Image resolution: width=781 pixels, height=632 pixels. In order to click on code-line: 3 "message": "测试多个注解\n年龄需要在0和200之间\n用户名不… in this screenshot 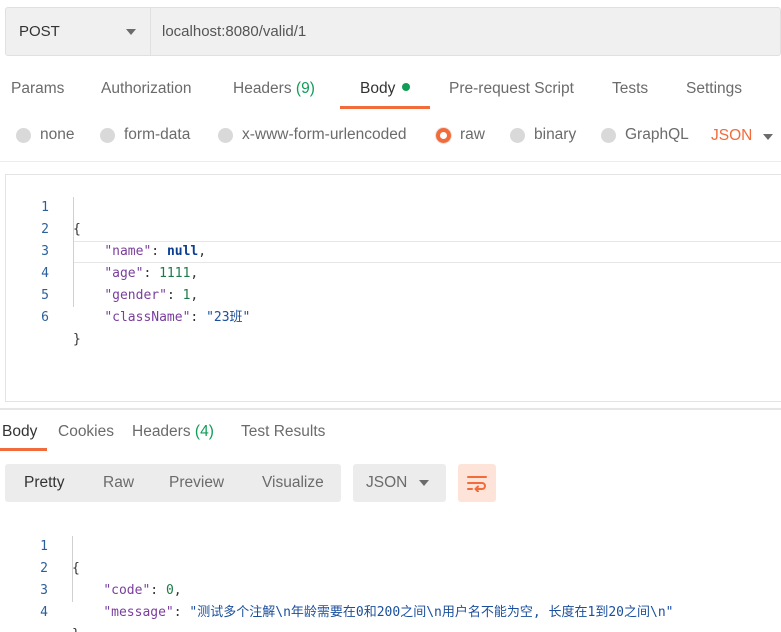, I will do `click(393, 589)`.